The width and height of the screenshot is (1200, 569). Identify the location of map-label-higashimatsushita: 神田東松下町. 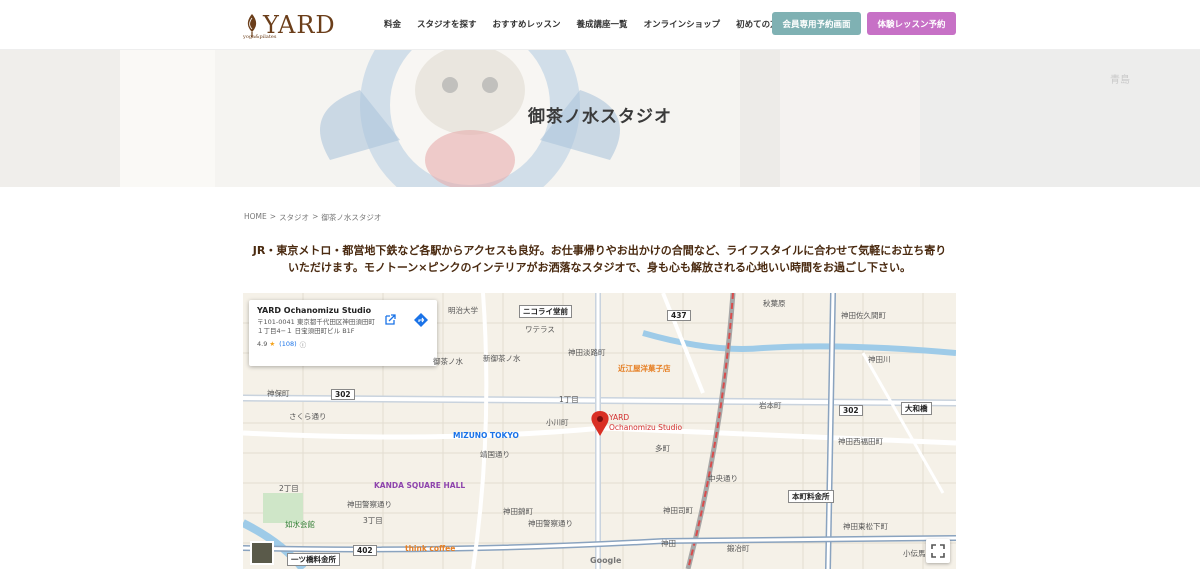
(865, 526).